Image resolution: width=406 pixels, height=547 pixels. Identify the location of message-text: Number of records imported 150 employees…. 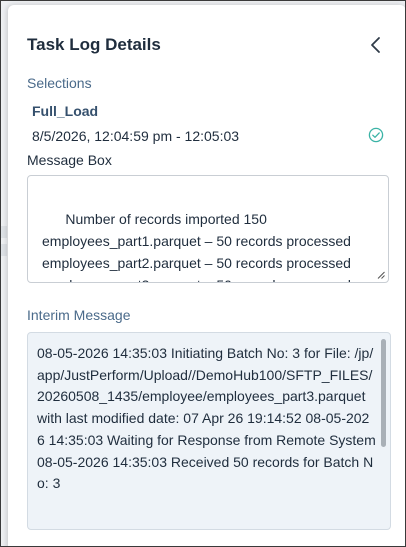
(196, 246).